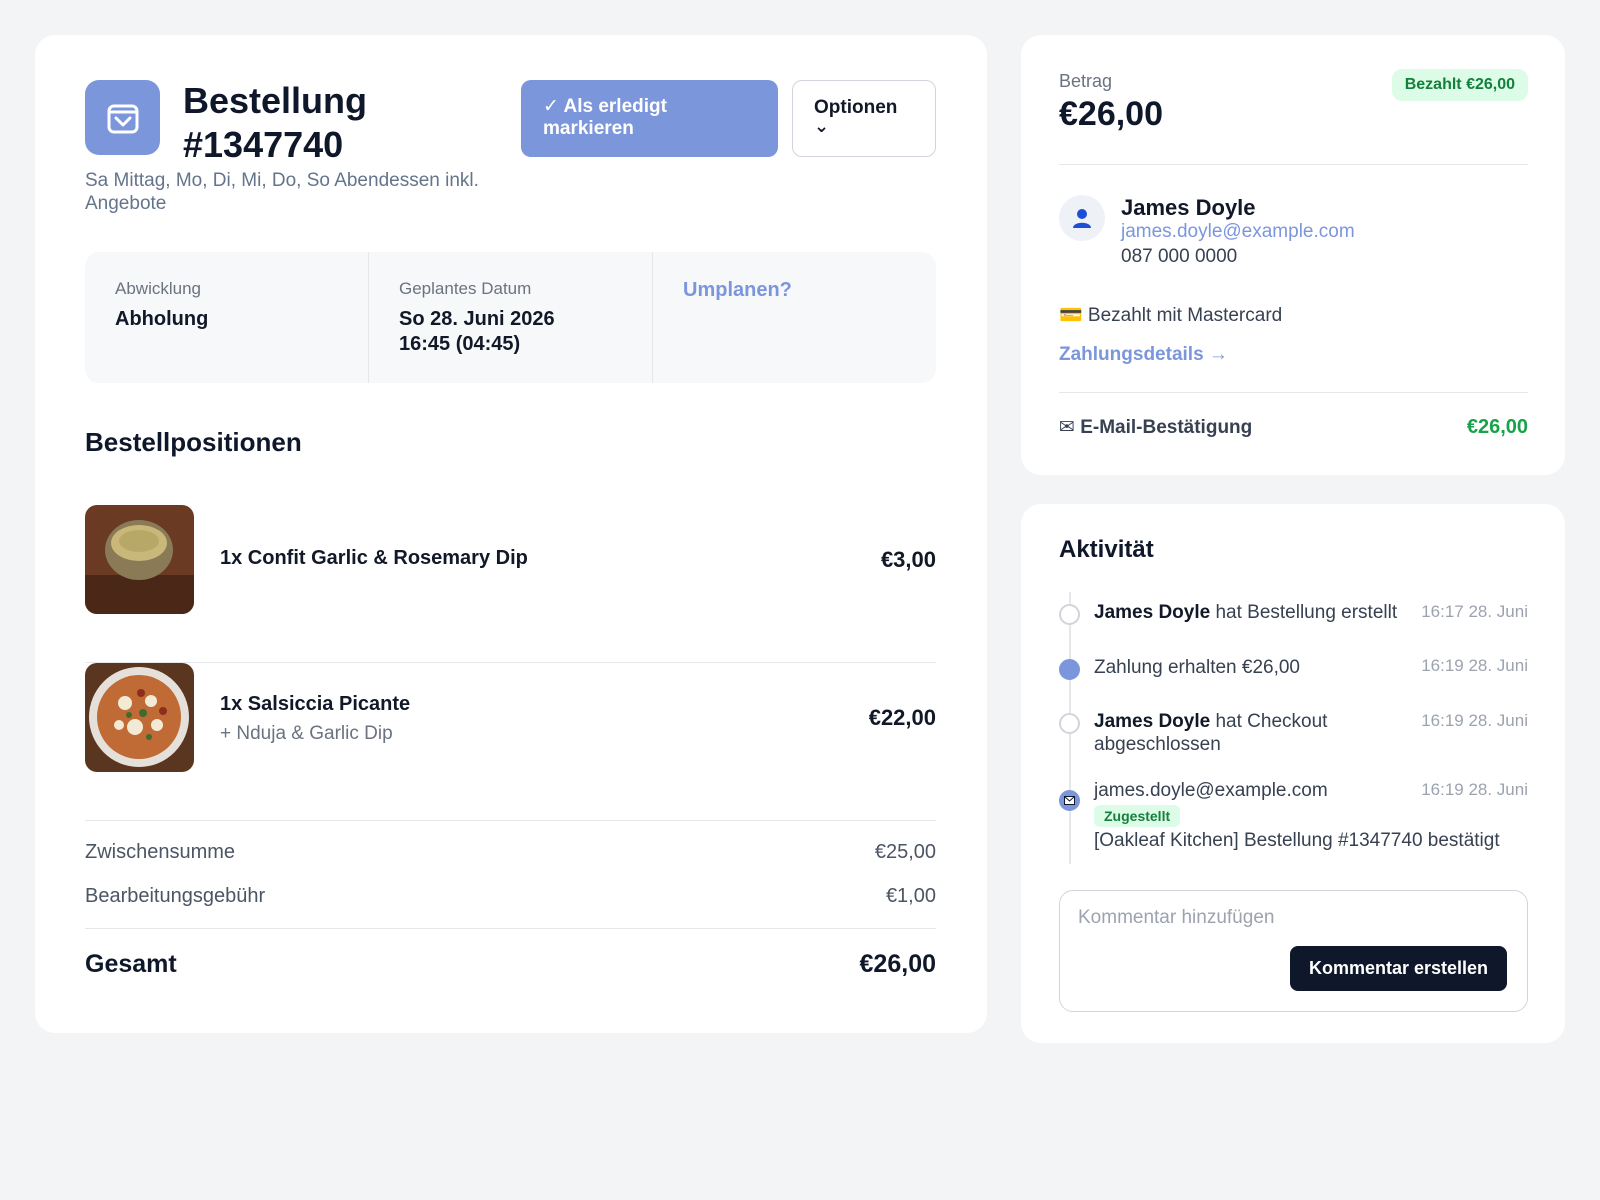  I want to click on subtotal-label: Zwischensumme, so click(160, 852).